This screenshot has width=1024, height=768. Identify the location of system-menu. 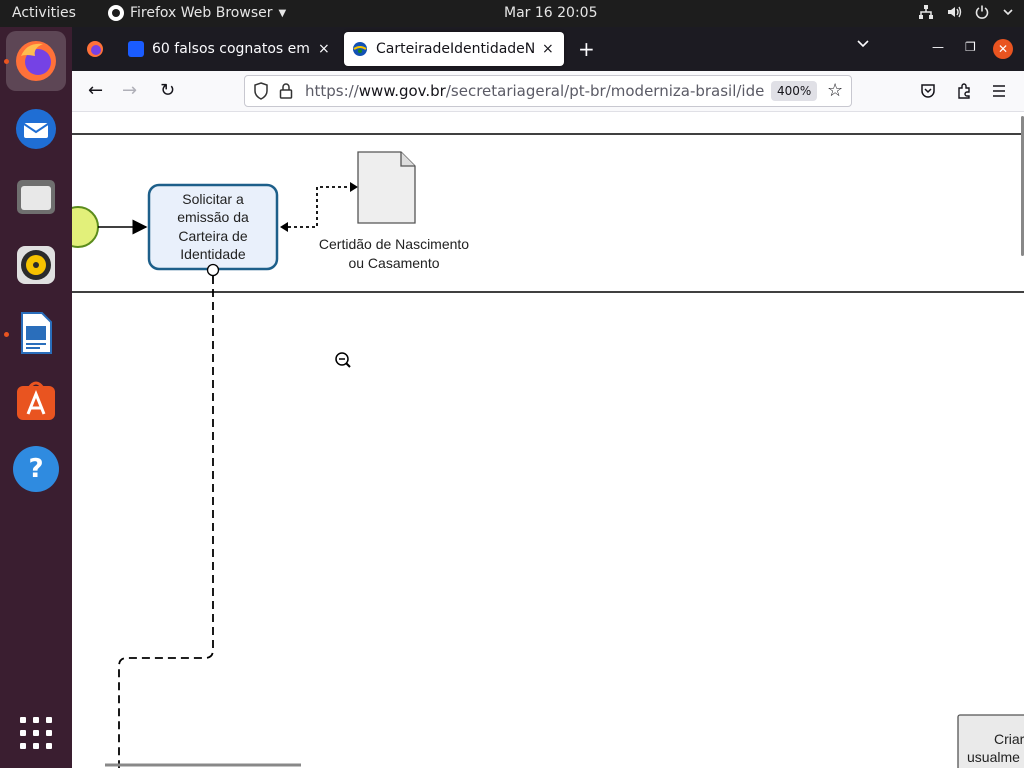
(966, 12).